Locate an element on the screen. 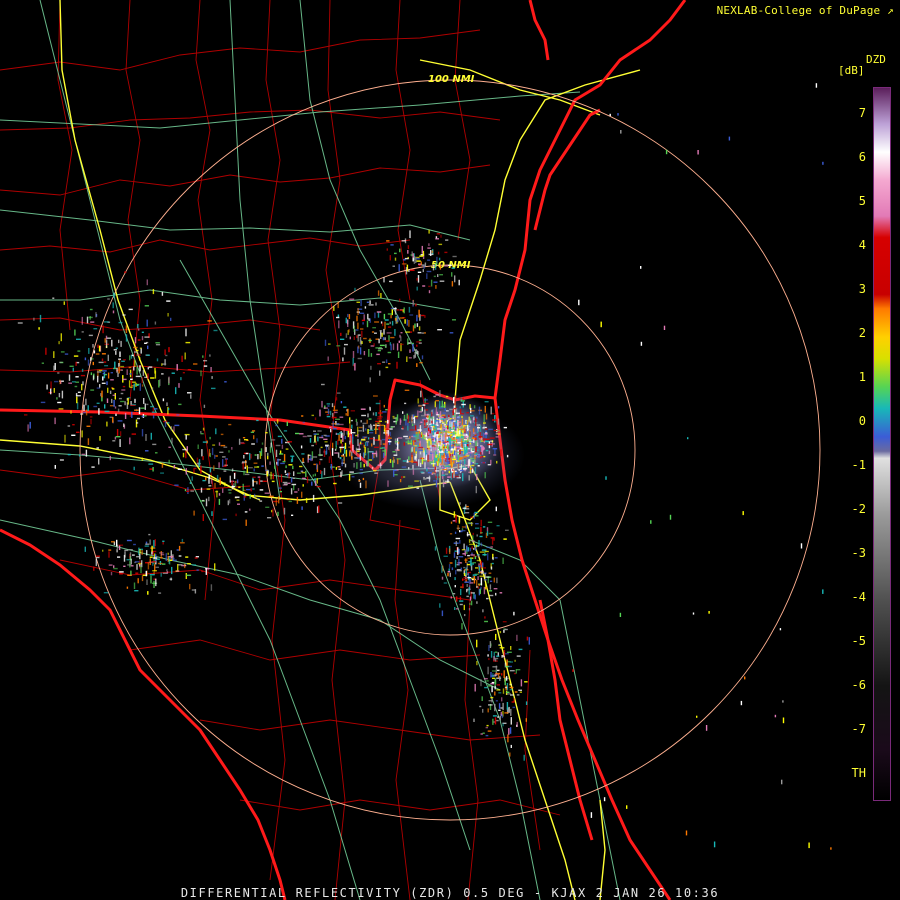 This screenshot has height=900, width=900. legend-tick: TH is located at coordinates (858, 773).